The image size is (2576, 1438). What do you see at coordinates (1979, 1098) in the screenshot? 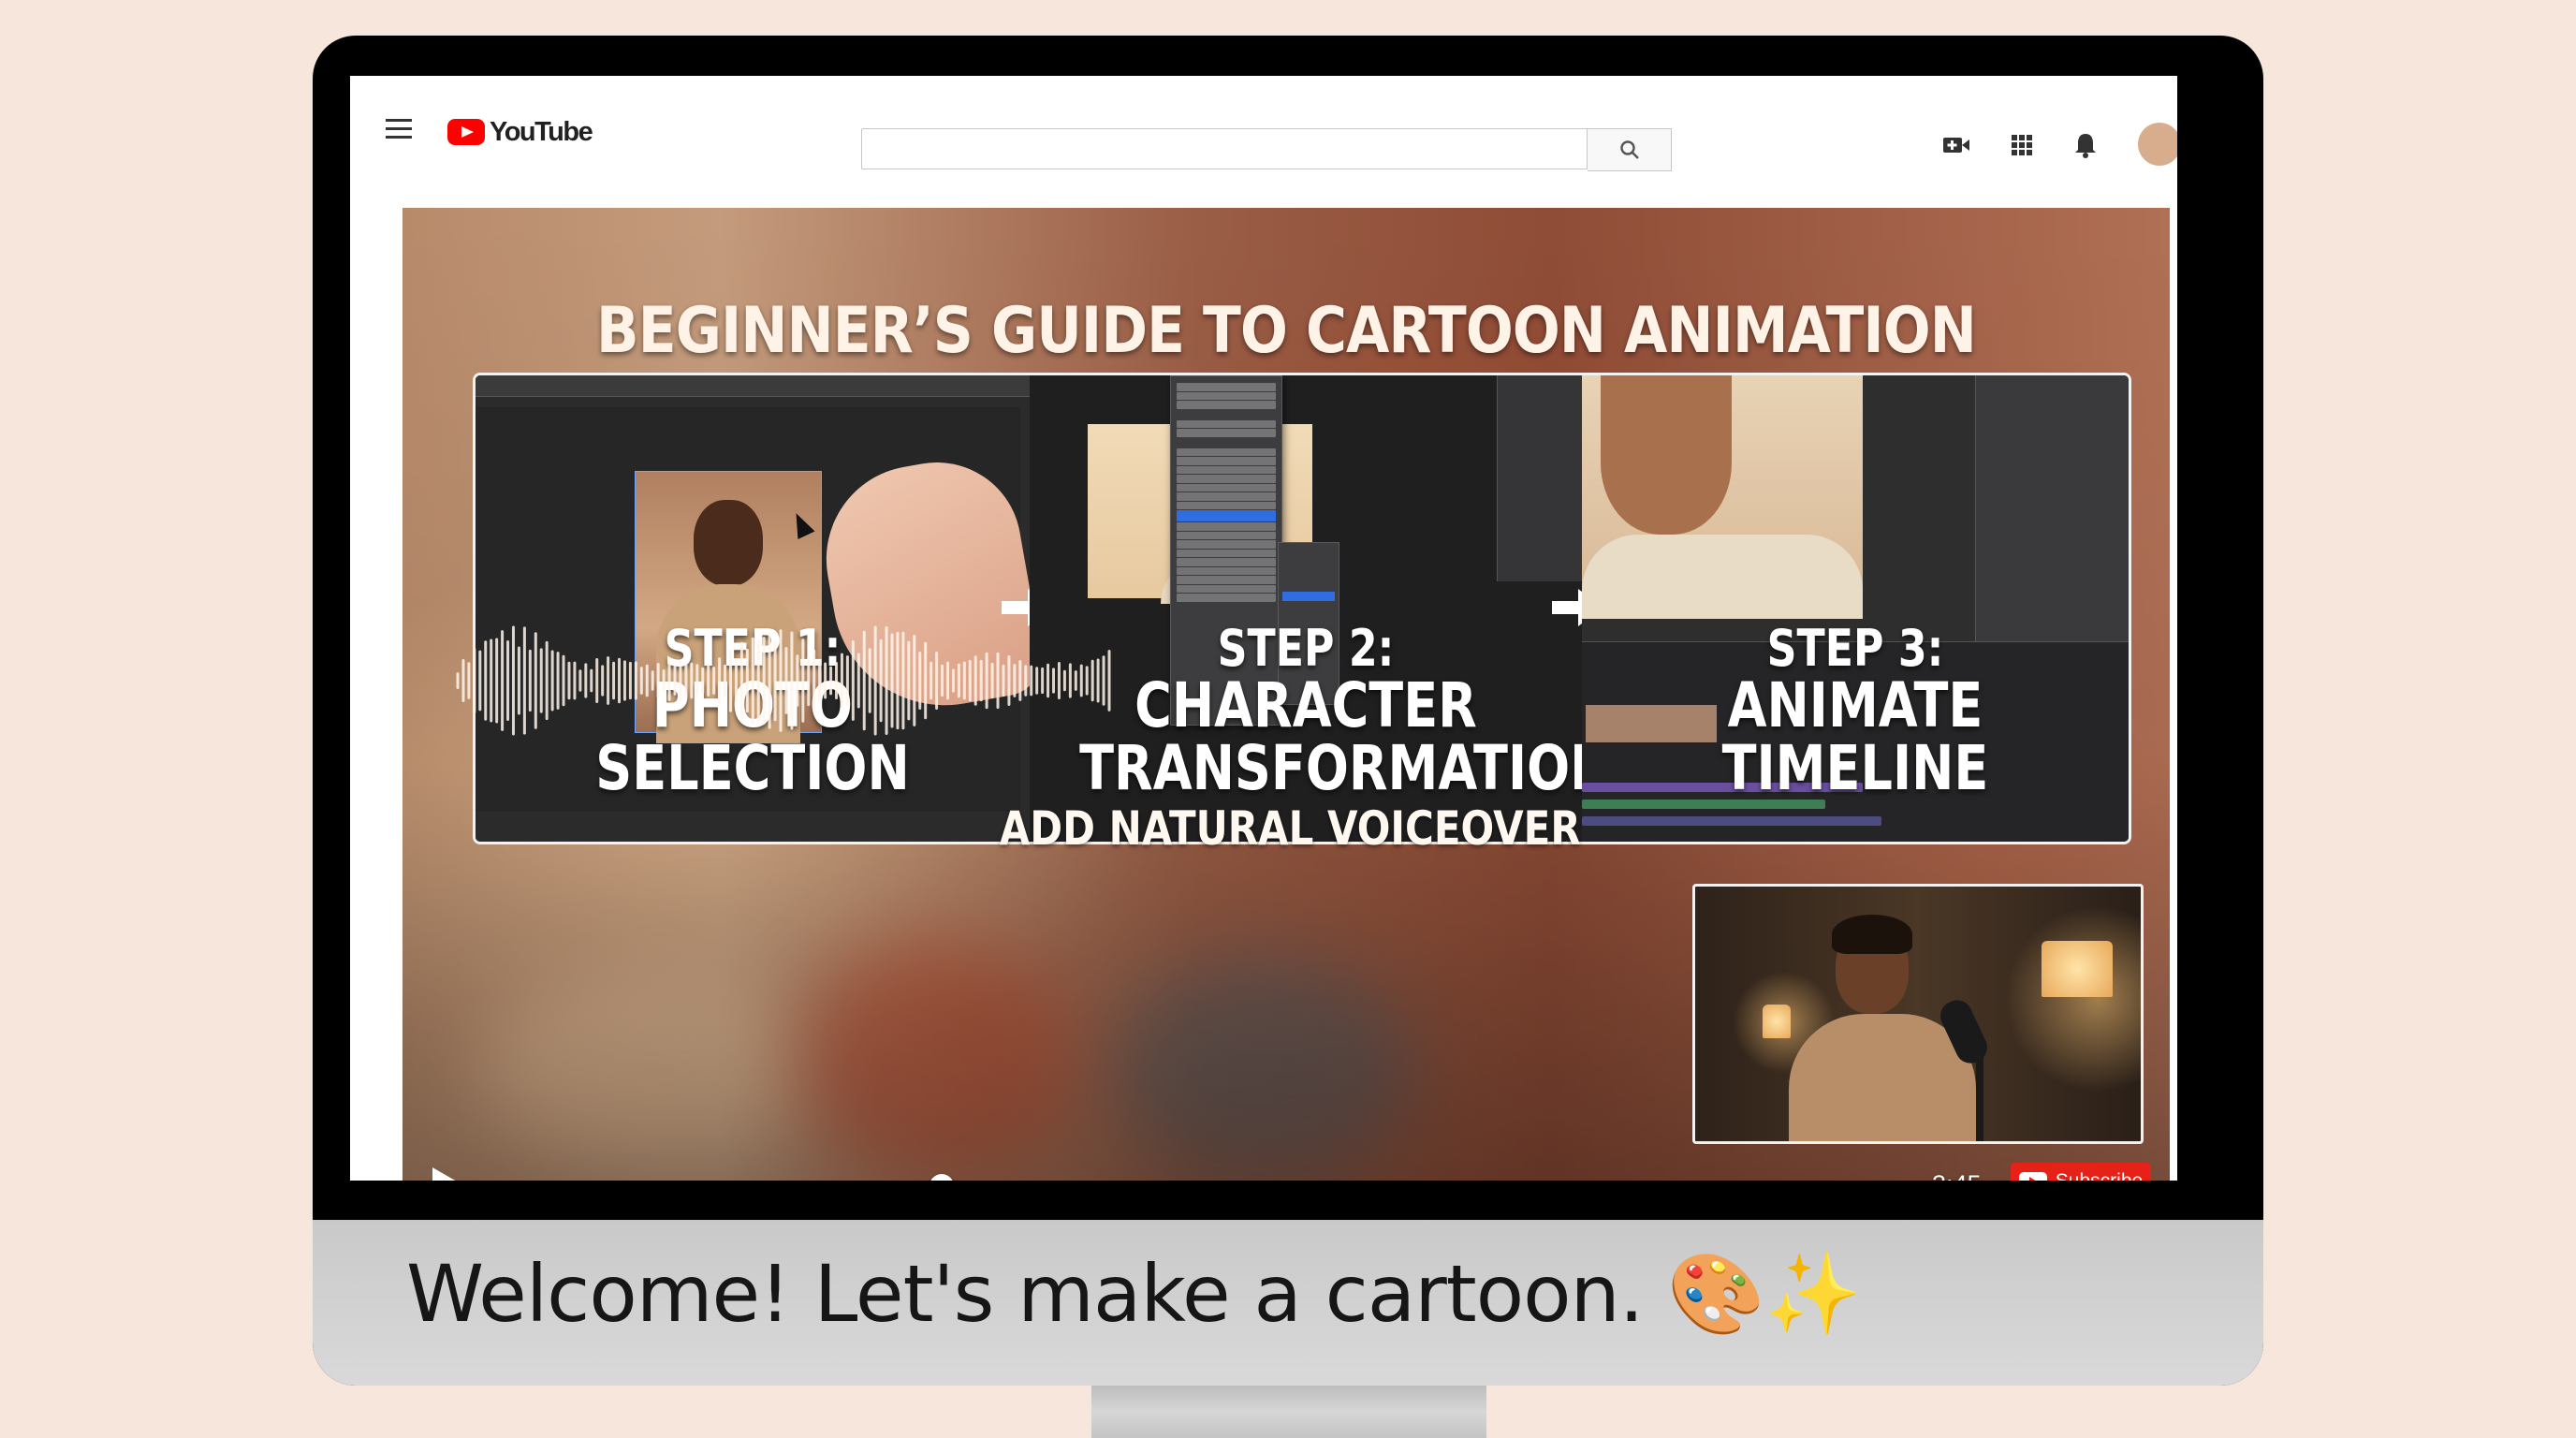
I see `mic-stand` at bounding box center [1979, 1098].